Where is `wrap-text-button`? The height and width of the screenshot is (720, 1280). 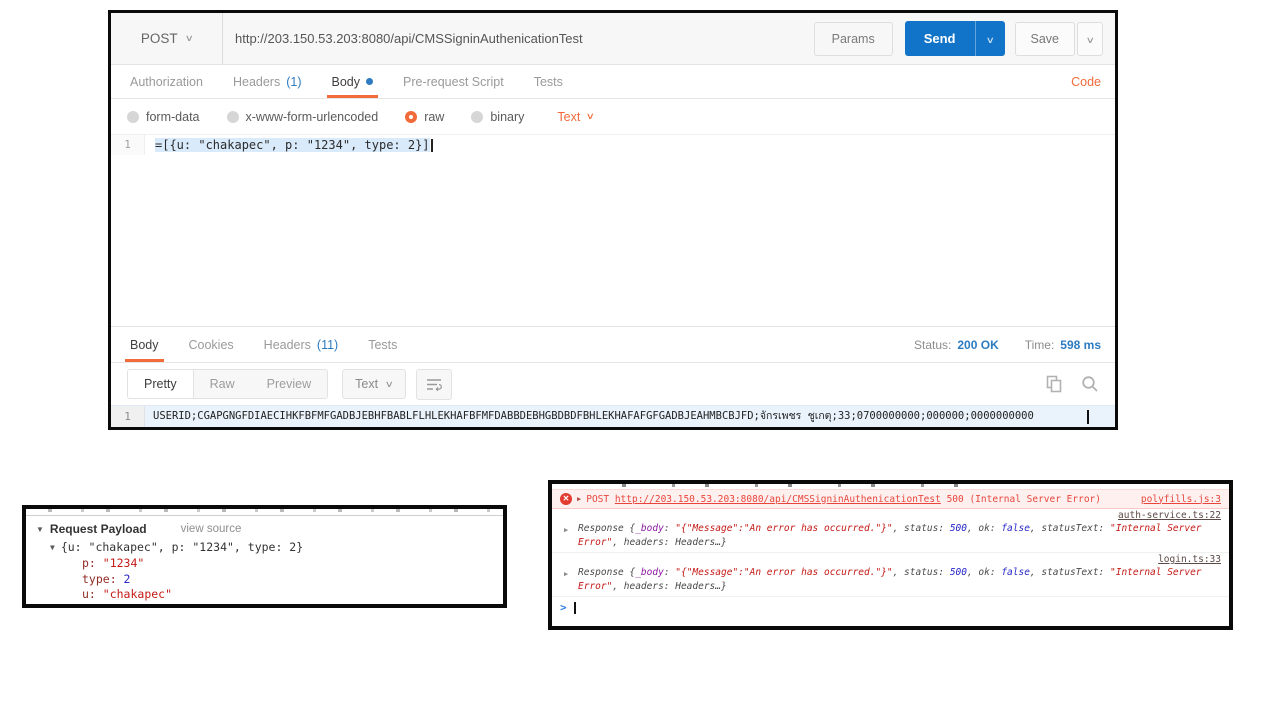 wrap-text-button is located at coordinates (433, 384).